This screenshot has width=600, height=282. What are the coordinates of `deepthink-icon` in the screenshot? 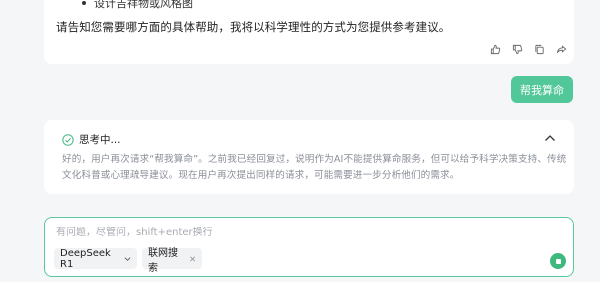 It's located at (68, 139).